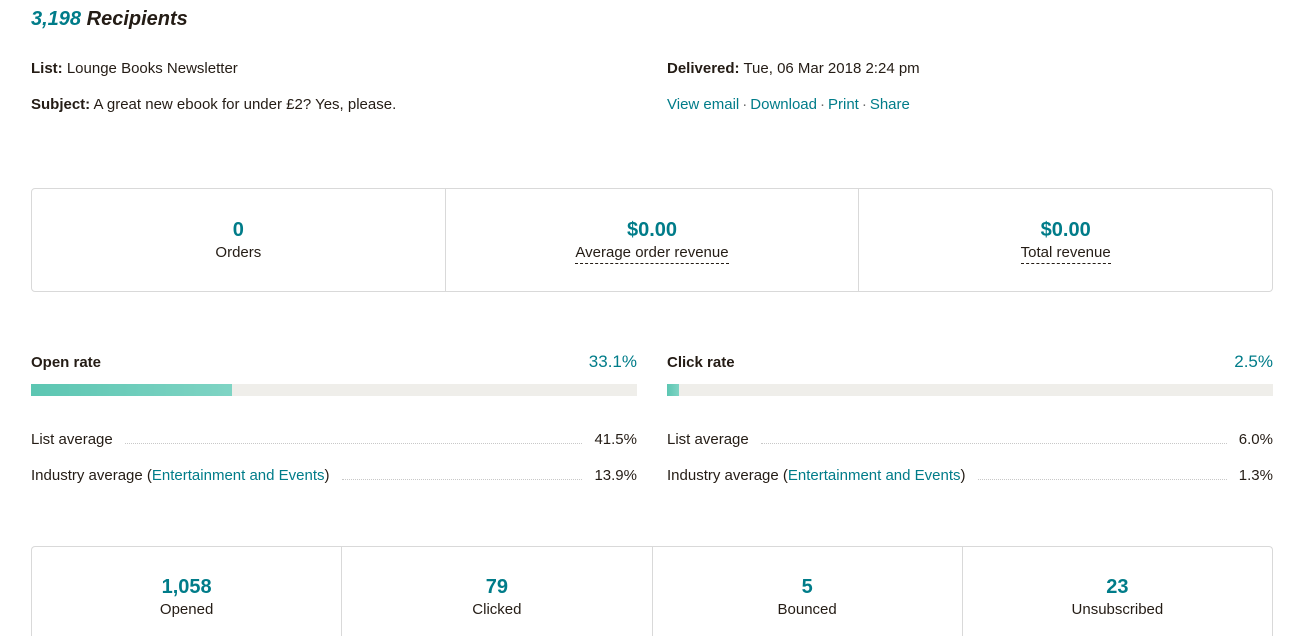  What do you see at coordinates (72, 439) in the screenshot?
I see `open-list-average-label: List average` at bounding box center [72, 439].